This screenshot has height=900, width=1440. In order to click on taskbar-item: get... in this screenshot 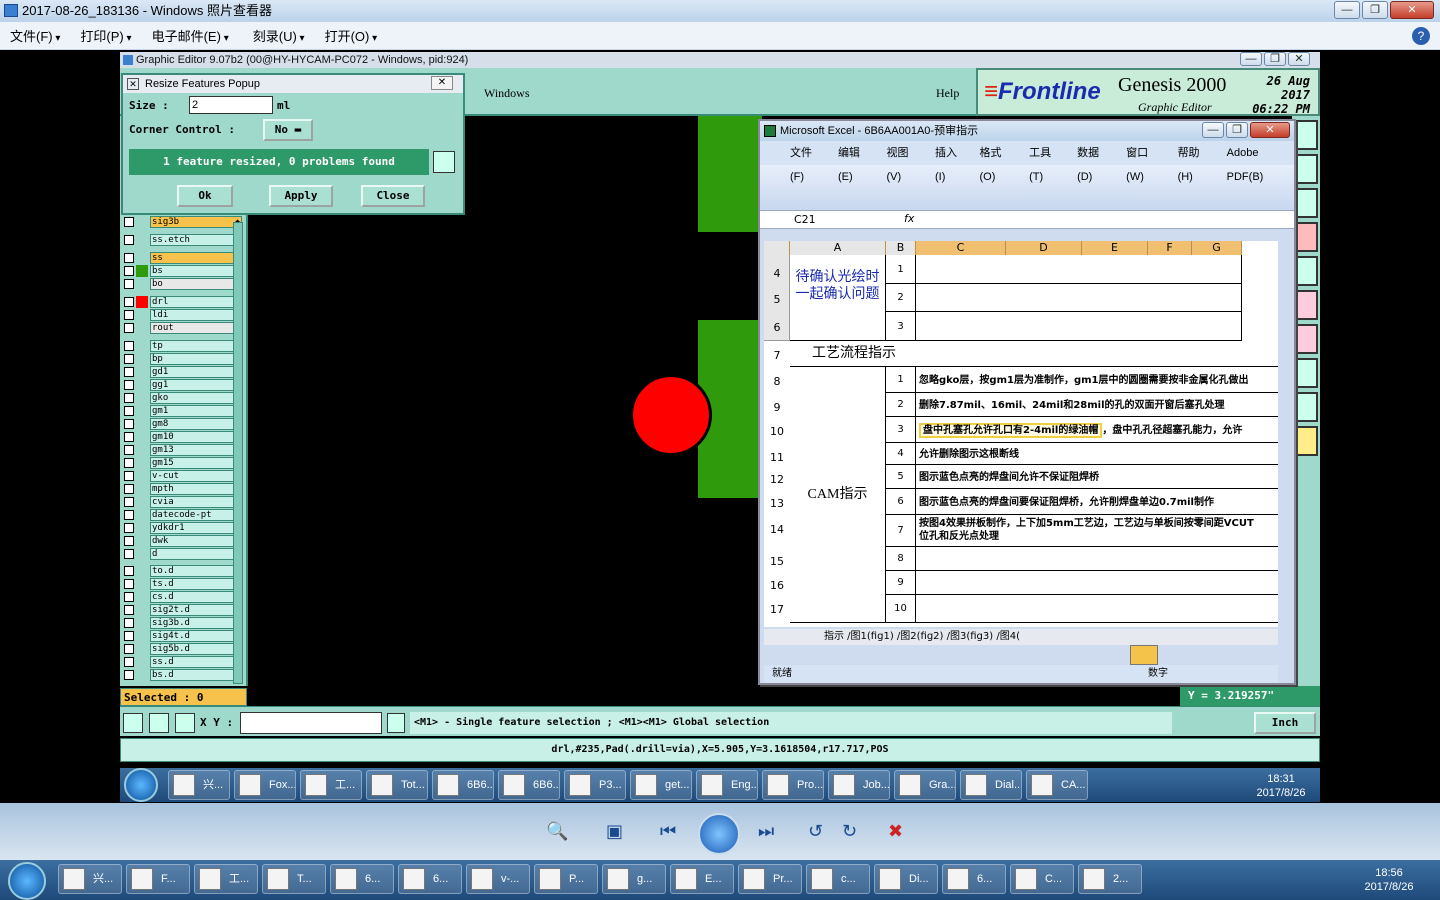, I will do `click(661, 785)`.